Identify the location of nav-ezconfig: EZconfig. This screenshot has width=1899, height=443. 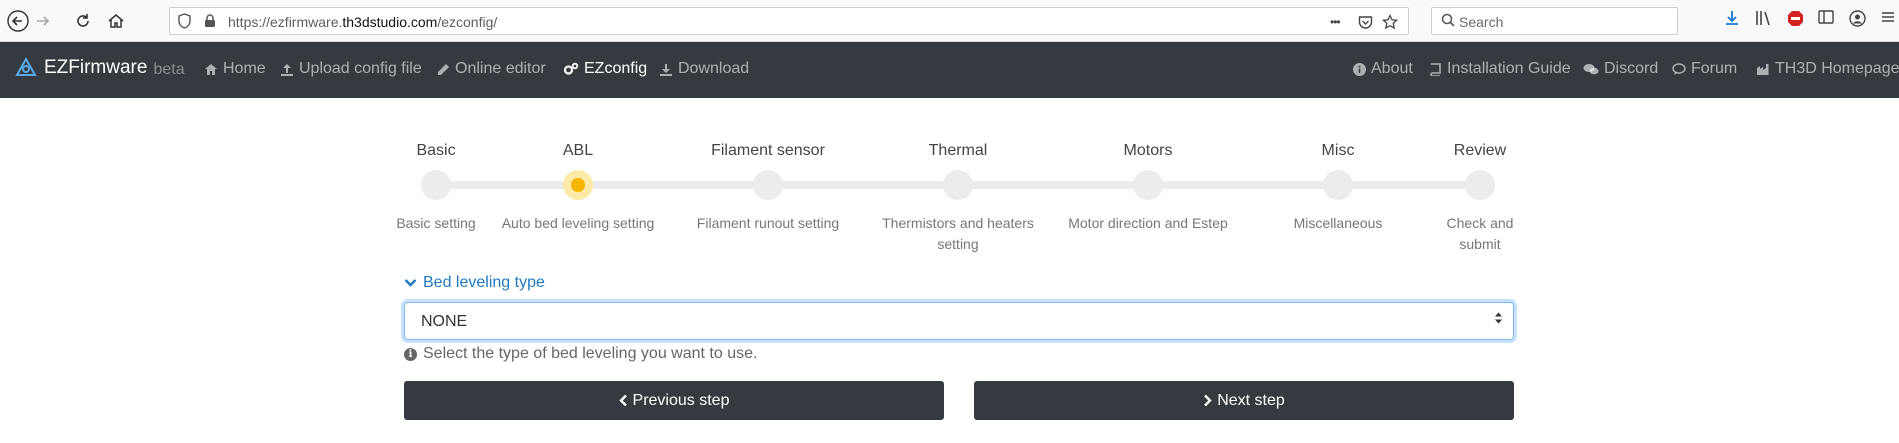
(605, 69).